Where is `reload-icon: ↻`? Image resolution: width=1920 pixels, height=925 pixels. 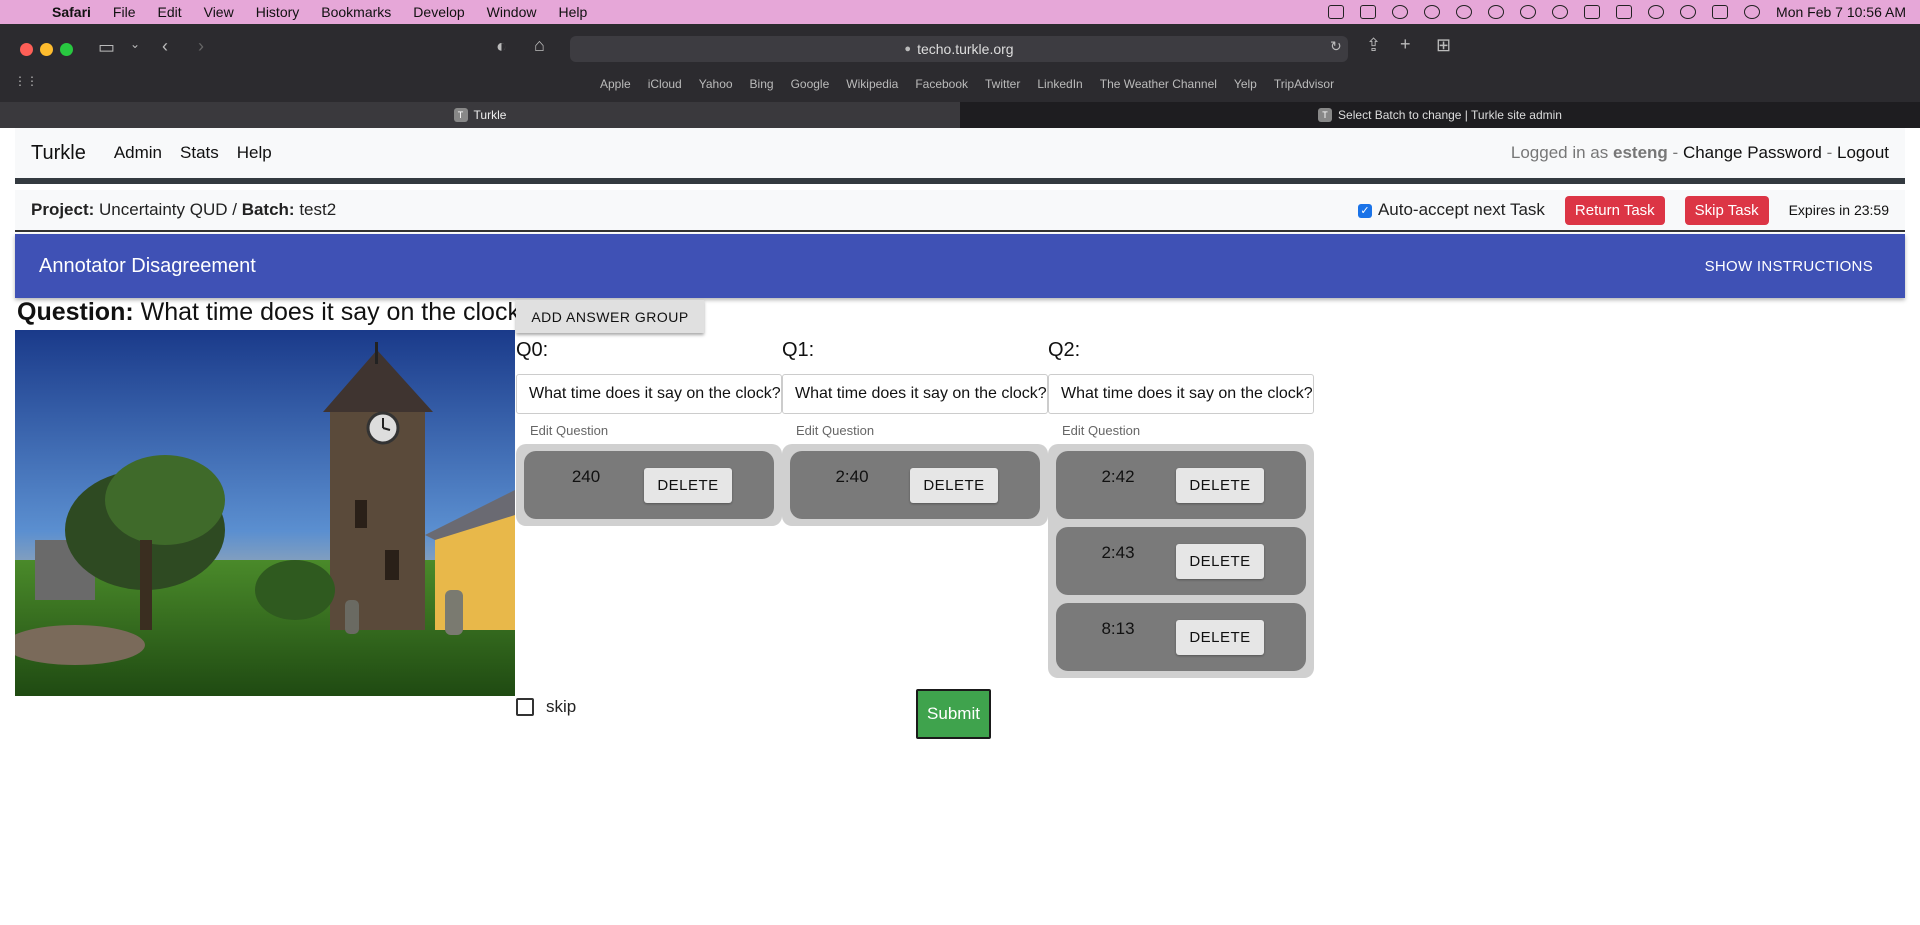
reload-icon: ↻ is located at coordinates (1336, 46).